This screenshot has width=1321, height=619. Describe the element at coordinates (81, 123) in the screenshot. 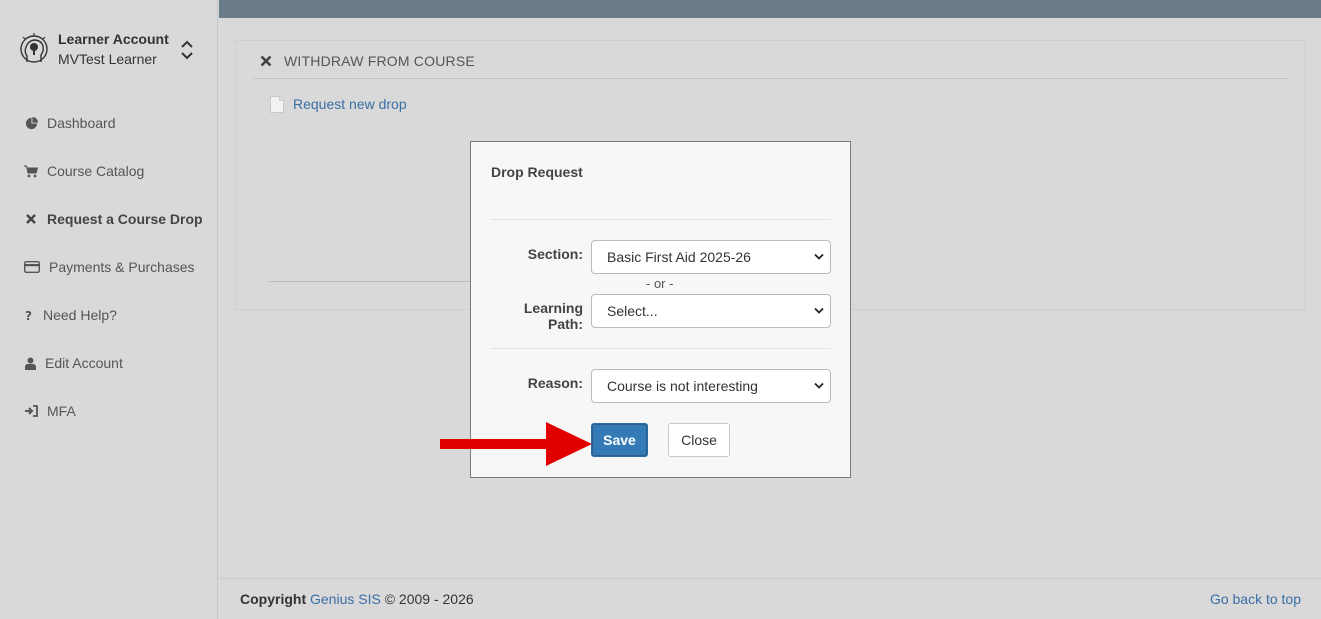

I see `sidebar-item-label: Dashboard` at that location.